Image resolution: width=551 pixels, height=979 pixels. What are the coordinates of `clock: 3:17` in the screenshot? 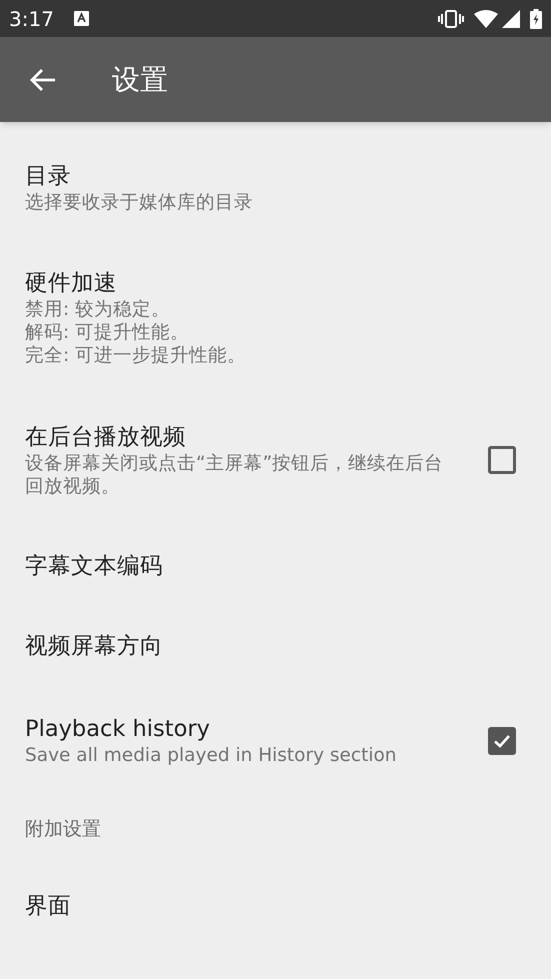 It's located at (31, 19).